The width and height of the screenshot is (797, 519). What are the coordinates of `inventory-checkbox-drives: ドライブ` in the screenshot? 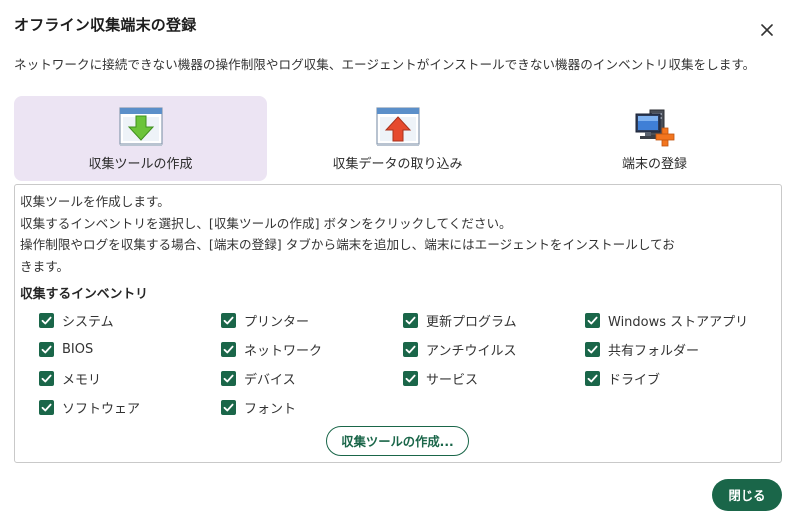 It's located at (622, 378).